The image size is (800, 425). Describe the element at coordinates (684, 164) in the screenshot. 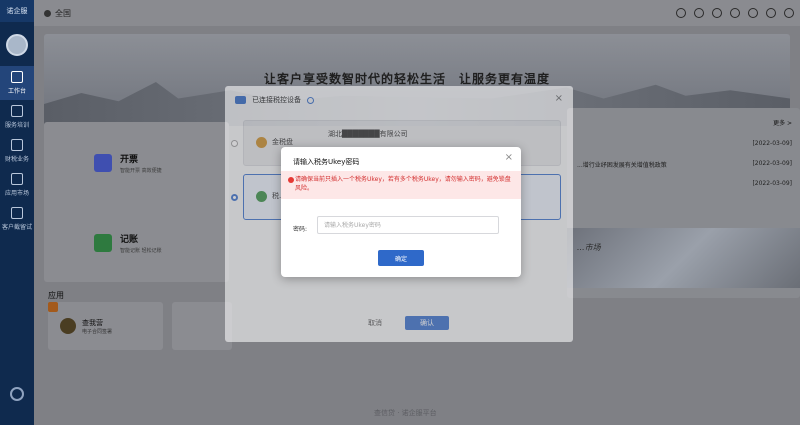

I see `news-item: ...增行业纾困发展有关增值税政策 [2022-03-09]` at that location.